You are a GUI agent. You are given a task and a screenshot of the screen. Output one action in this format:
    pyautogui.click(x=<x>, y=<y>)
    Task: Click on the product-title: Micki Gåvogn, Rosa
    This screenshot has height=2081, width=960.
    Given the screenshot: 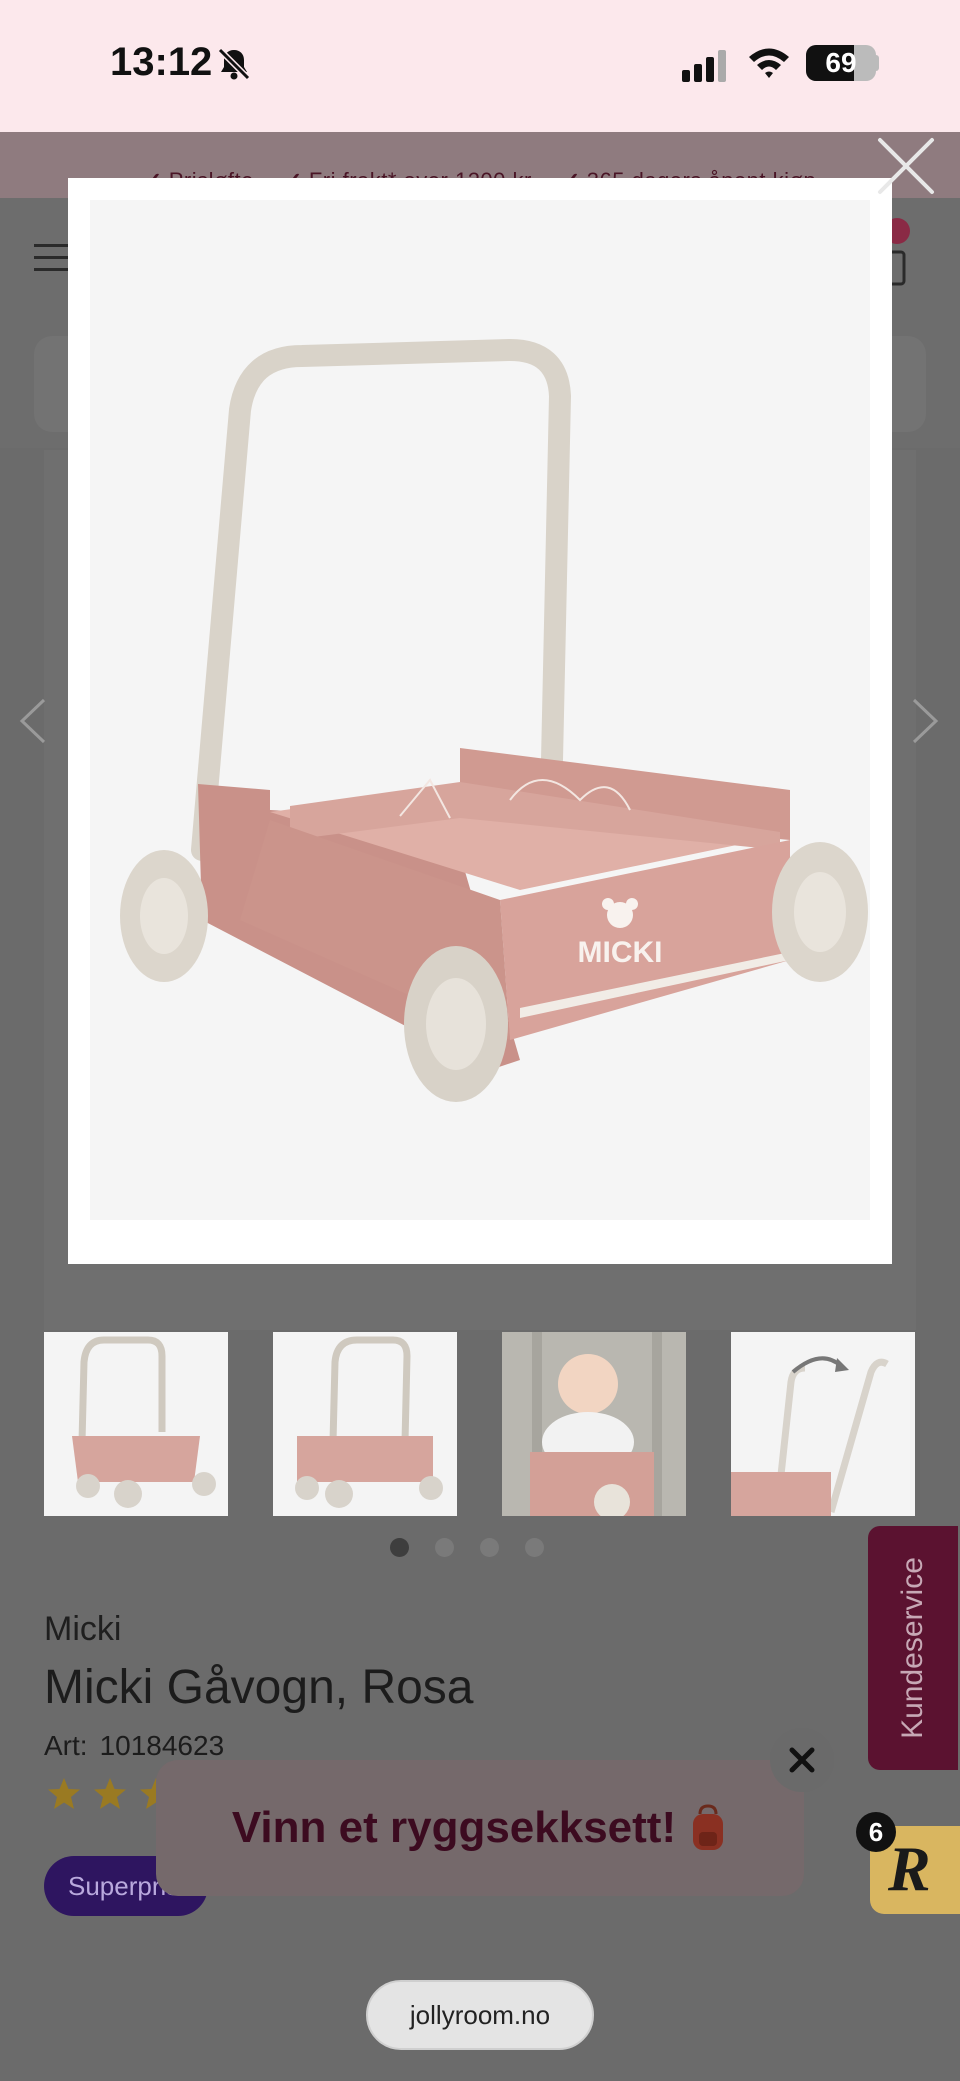 What is the action you would take?
    pyautogui.click(x=259, y=1687)
    